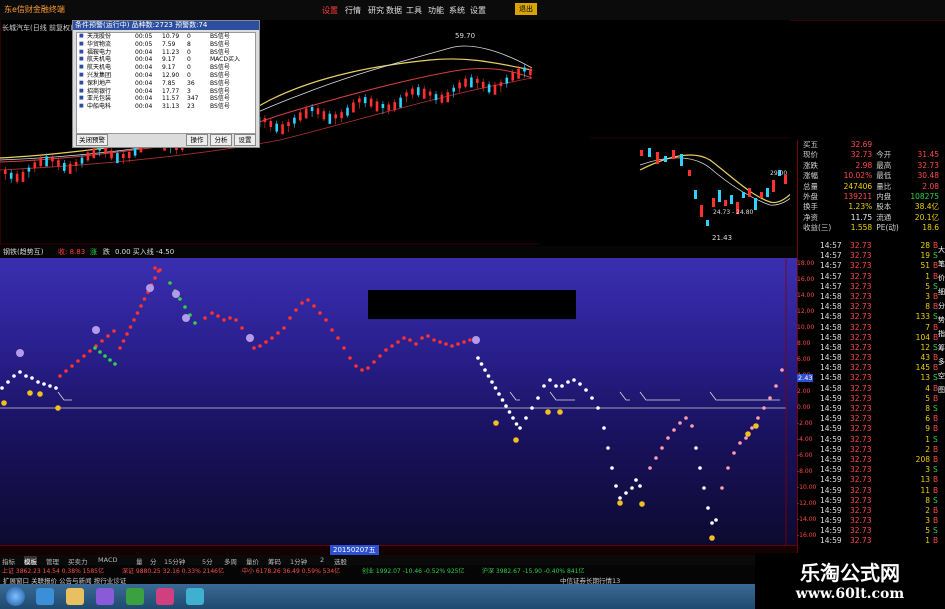 This screenshot has height=609, width=945. What do you see at coordinates (322, 560) in the screenshot?
I see `indicator-tab: 2` at bounding box center [322, 560].